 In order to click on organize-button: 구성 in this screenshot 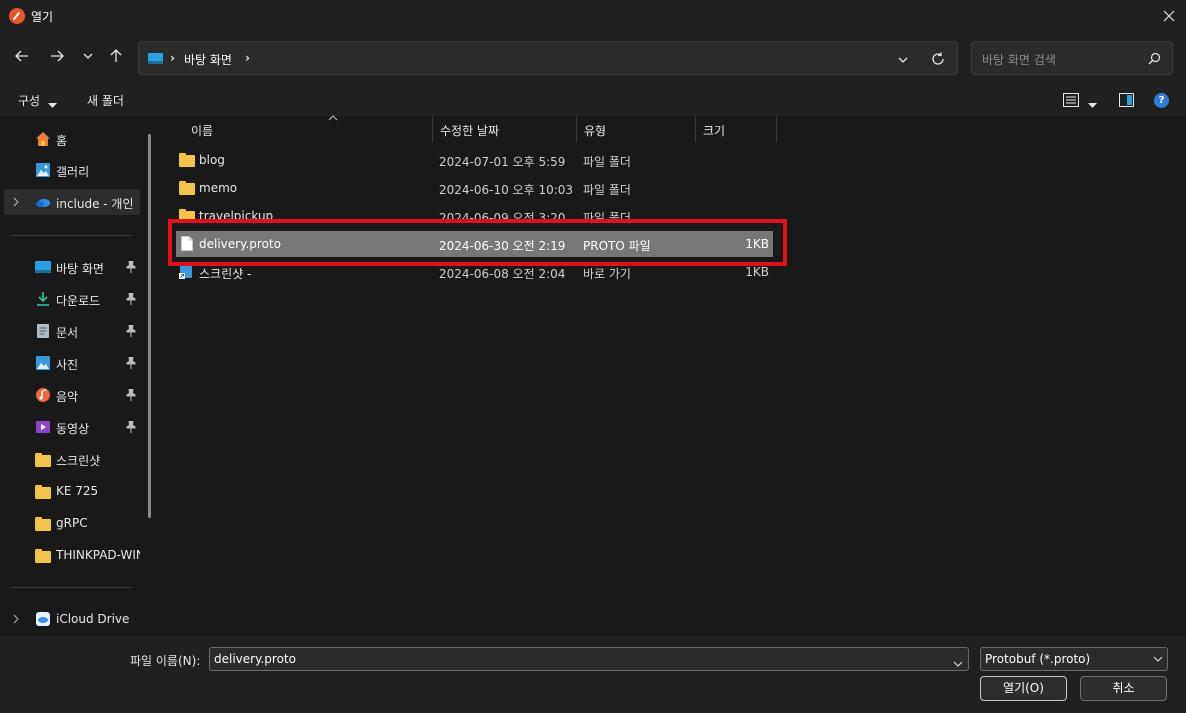, I will do `click(29, 100)`.